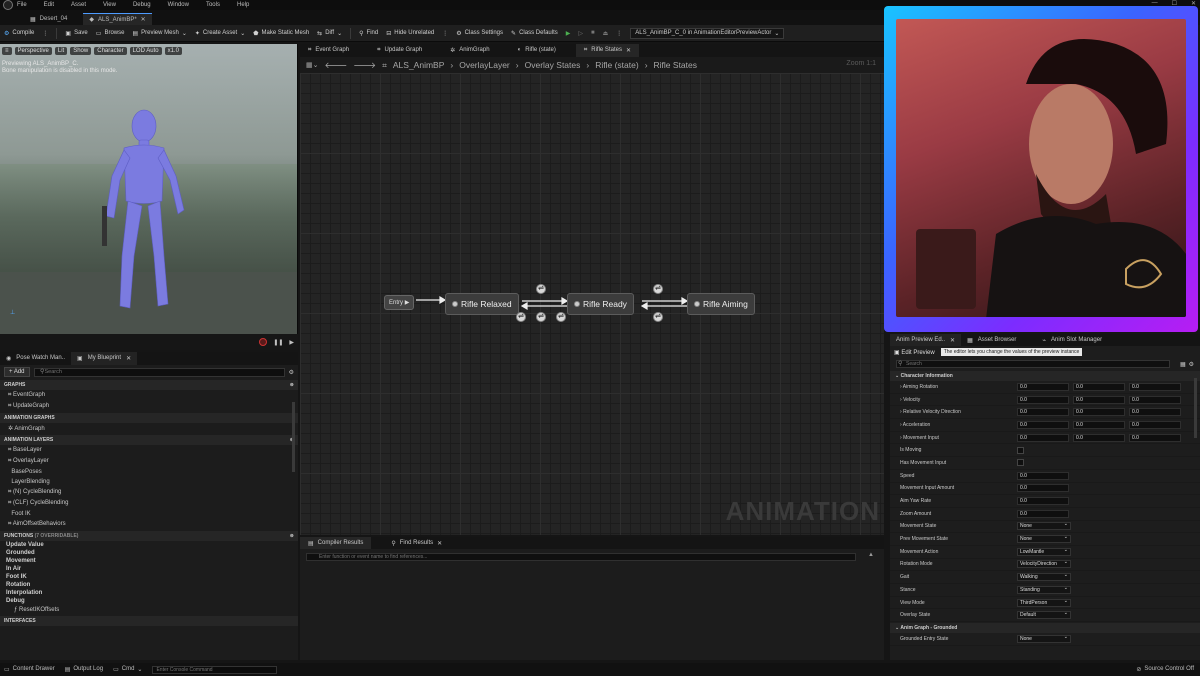  I want to click on tab-find-results: ⚲ Find Results ✕, so click(416, 543).